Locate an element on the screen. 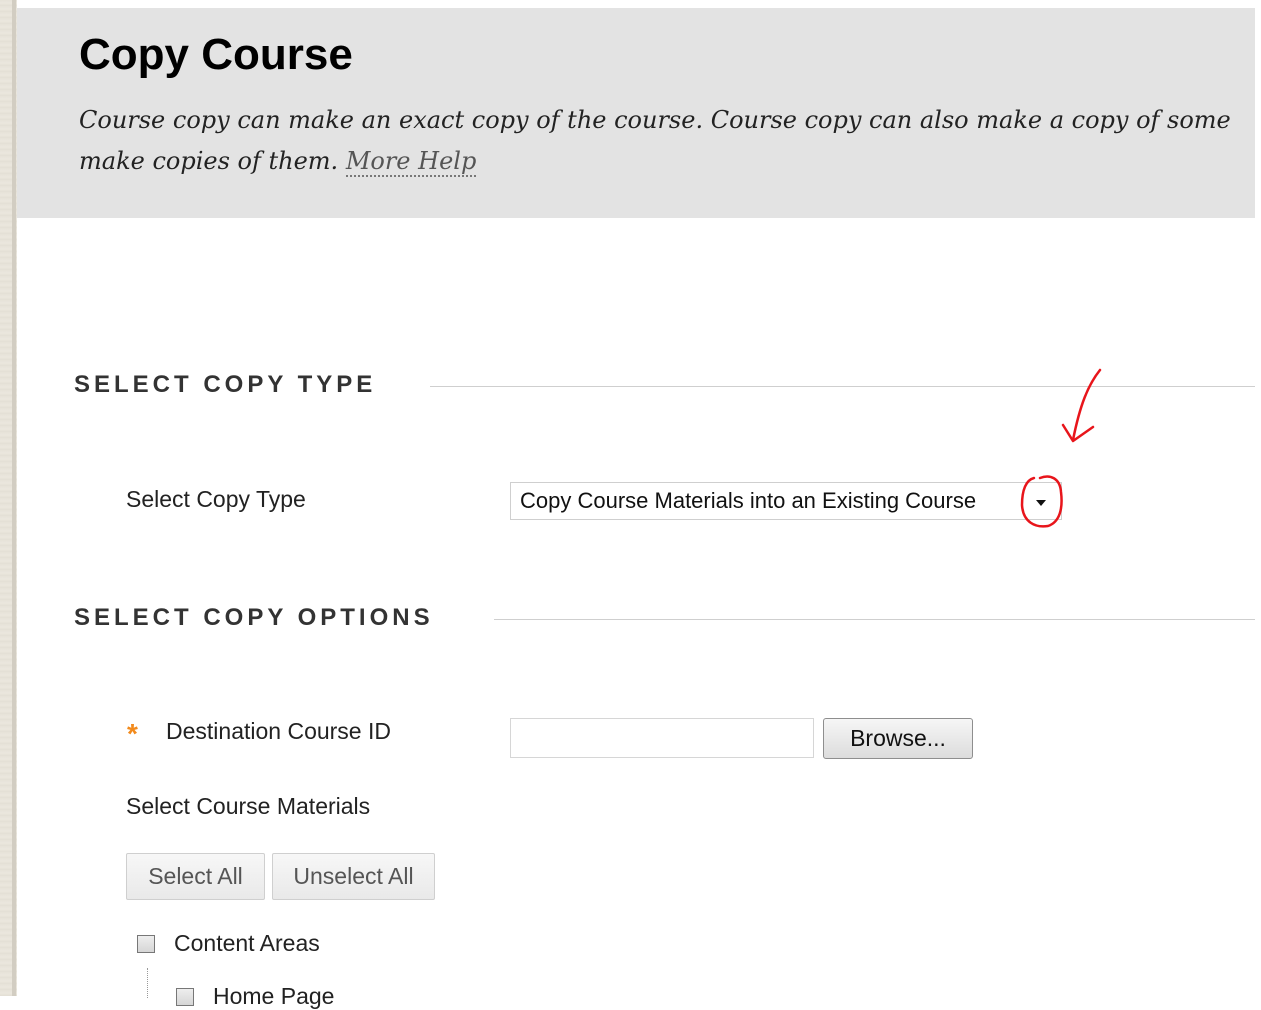  tree-item-label: Content Areas is located at coordinates (247, 943).